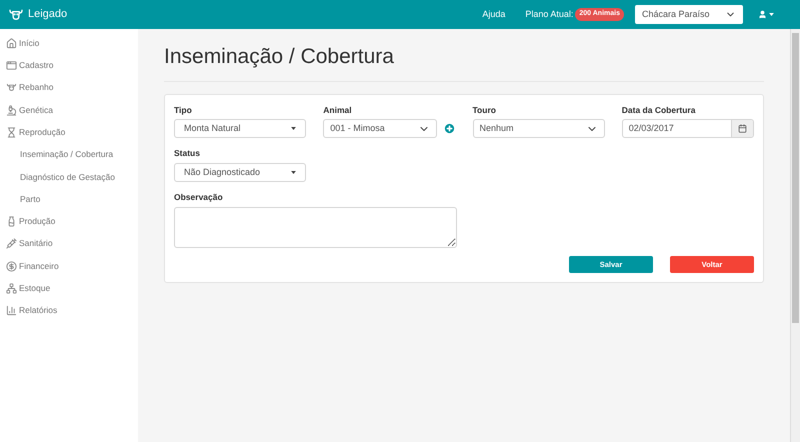  Describe the element at coordinates (11, 310) in the screenshot. I see `bar-chart-icon` at that location.